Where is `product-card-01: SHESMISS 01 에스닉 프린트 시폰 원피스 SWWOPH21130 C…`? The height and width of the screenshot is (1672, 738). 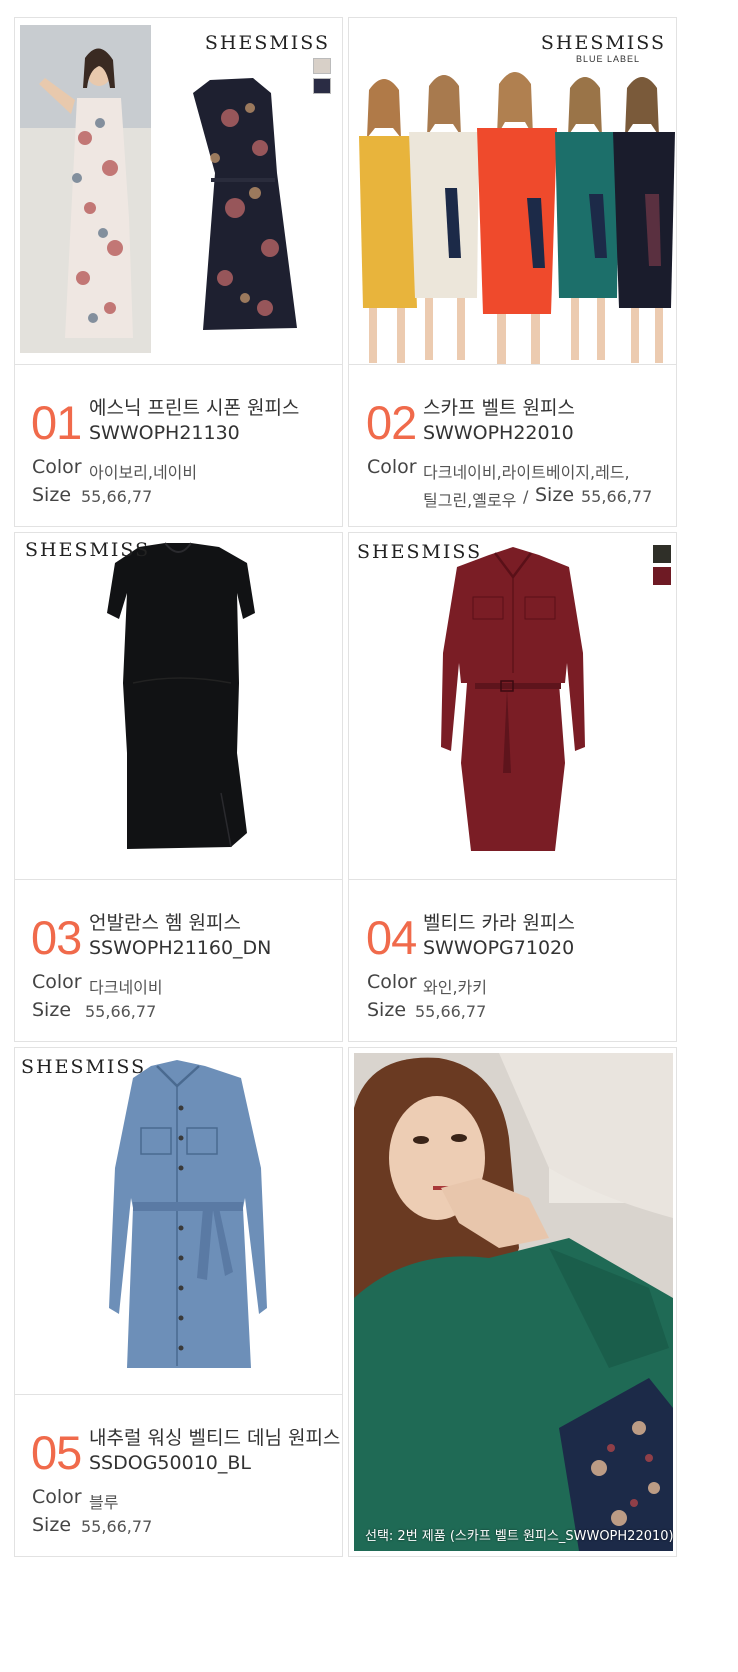
product-card-01: SHESMISS 01 에스닉 프린트 시폰 원피스 SWWOPH21130 C… is located at coordinates (178, 272).